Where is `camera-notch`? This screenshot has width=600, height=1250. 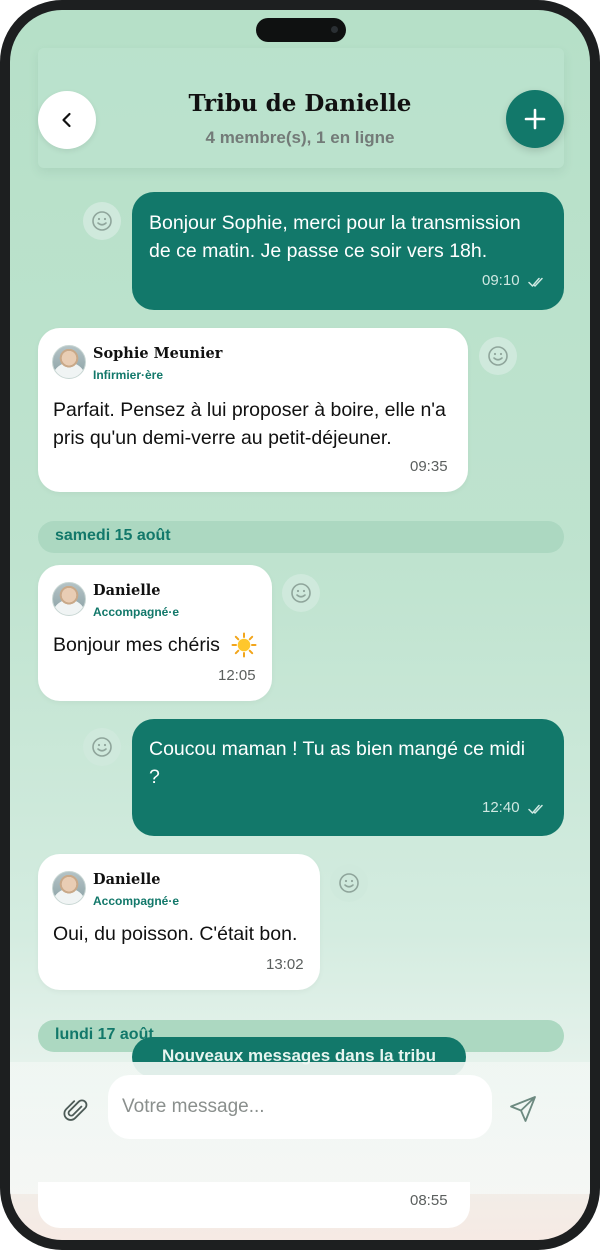
camera-notch is located at coordinates (301, 30).